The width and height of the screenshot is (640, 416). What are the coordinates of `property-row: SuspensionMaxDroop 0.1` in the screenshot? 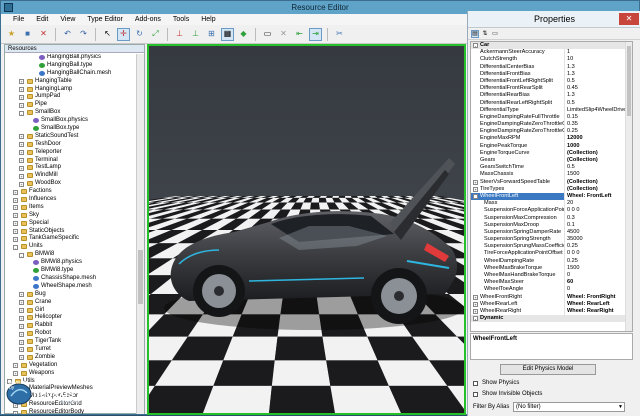 It's located at (551, 225).